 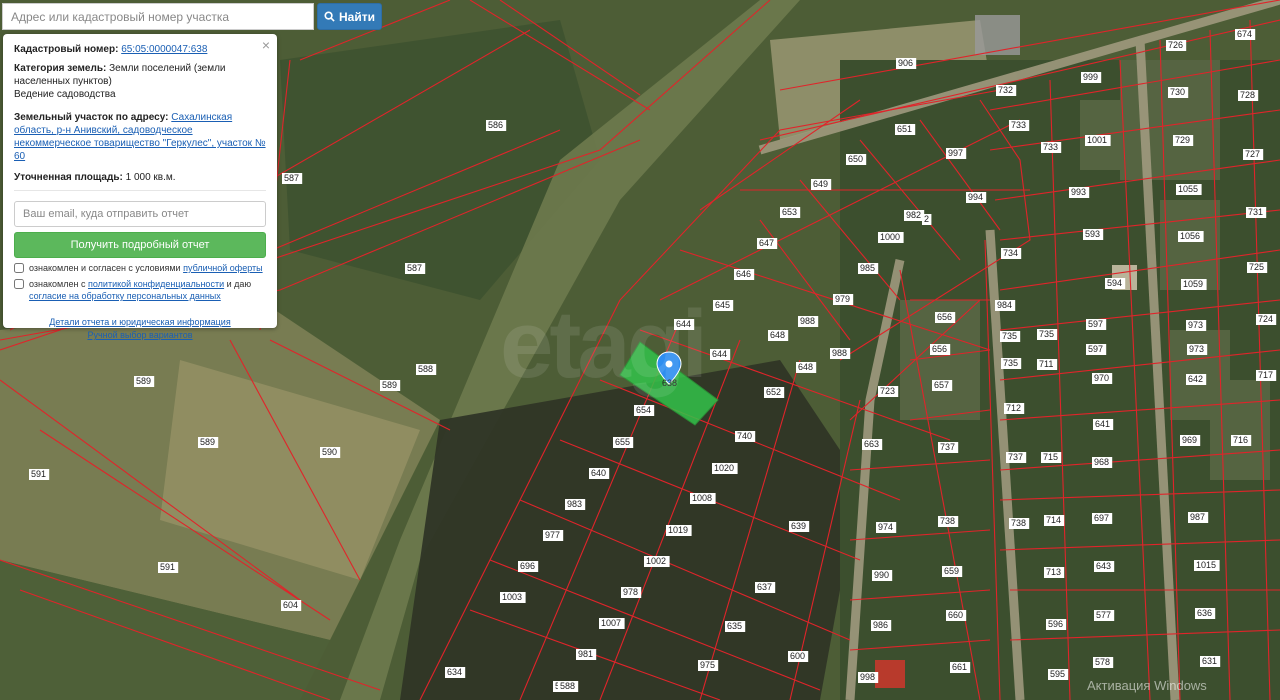 What do you see at coordinates (941, 385) in the screenshot?
I see `plot-number-label: 657` at bounding box center [941, 385].